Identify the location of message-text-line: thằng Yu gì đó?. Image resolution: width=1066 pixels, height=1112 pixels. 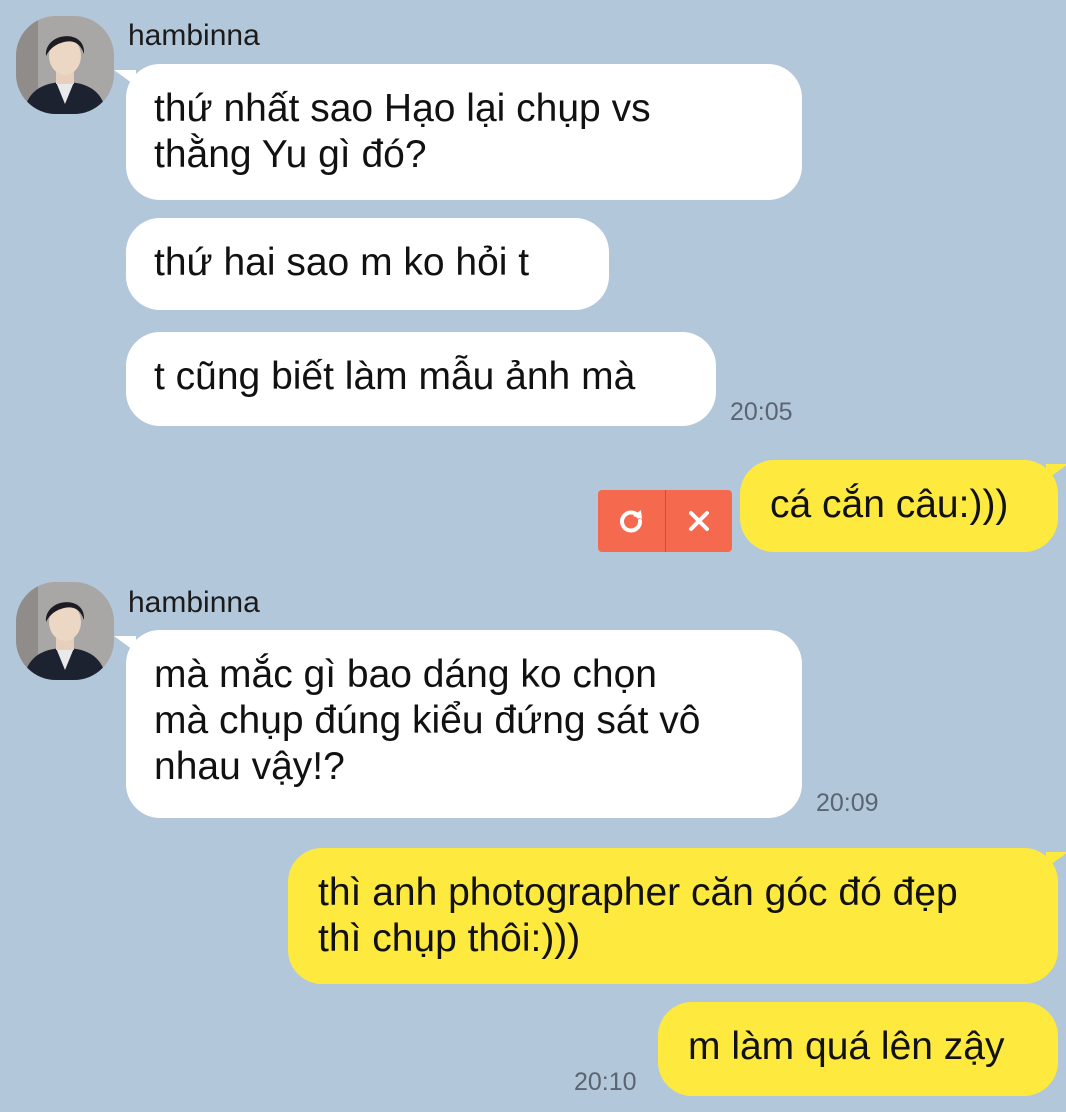
(290, 154).